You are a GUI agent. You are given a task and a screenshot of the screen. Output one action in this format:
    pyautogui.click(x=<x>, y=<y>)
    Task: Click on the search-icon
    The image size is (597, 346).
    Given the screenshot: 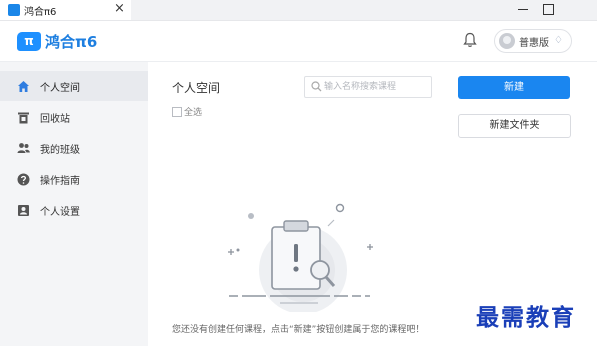 What is the action you would take?
    pyautogui.click(x=316, y=86)
    